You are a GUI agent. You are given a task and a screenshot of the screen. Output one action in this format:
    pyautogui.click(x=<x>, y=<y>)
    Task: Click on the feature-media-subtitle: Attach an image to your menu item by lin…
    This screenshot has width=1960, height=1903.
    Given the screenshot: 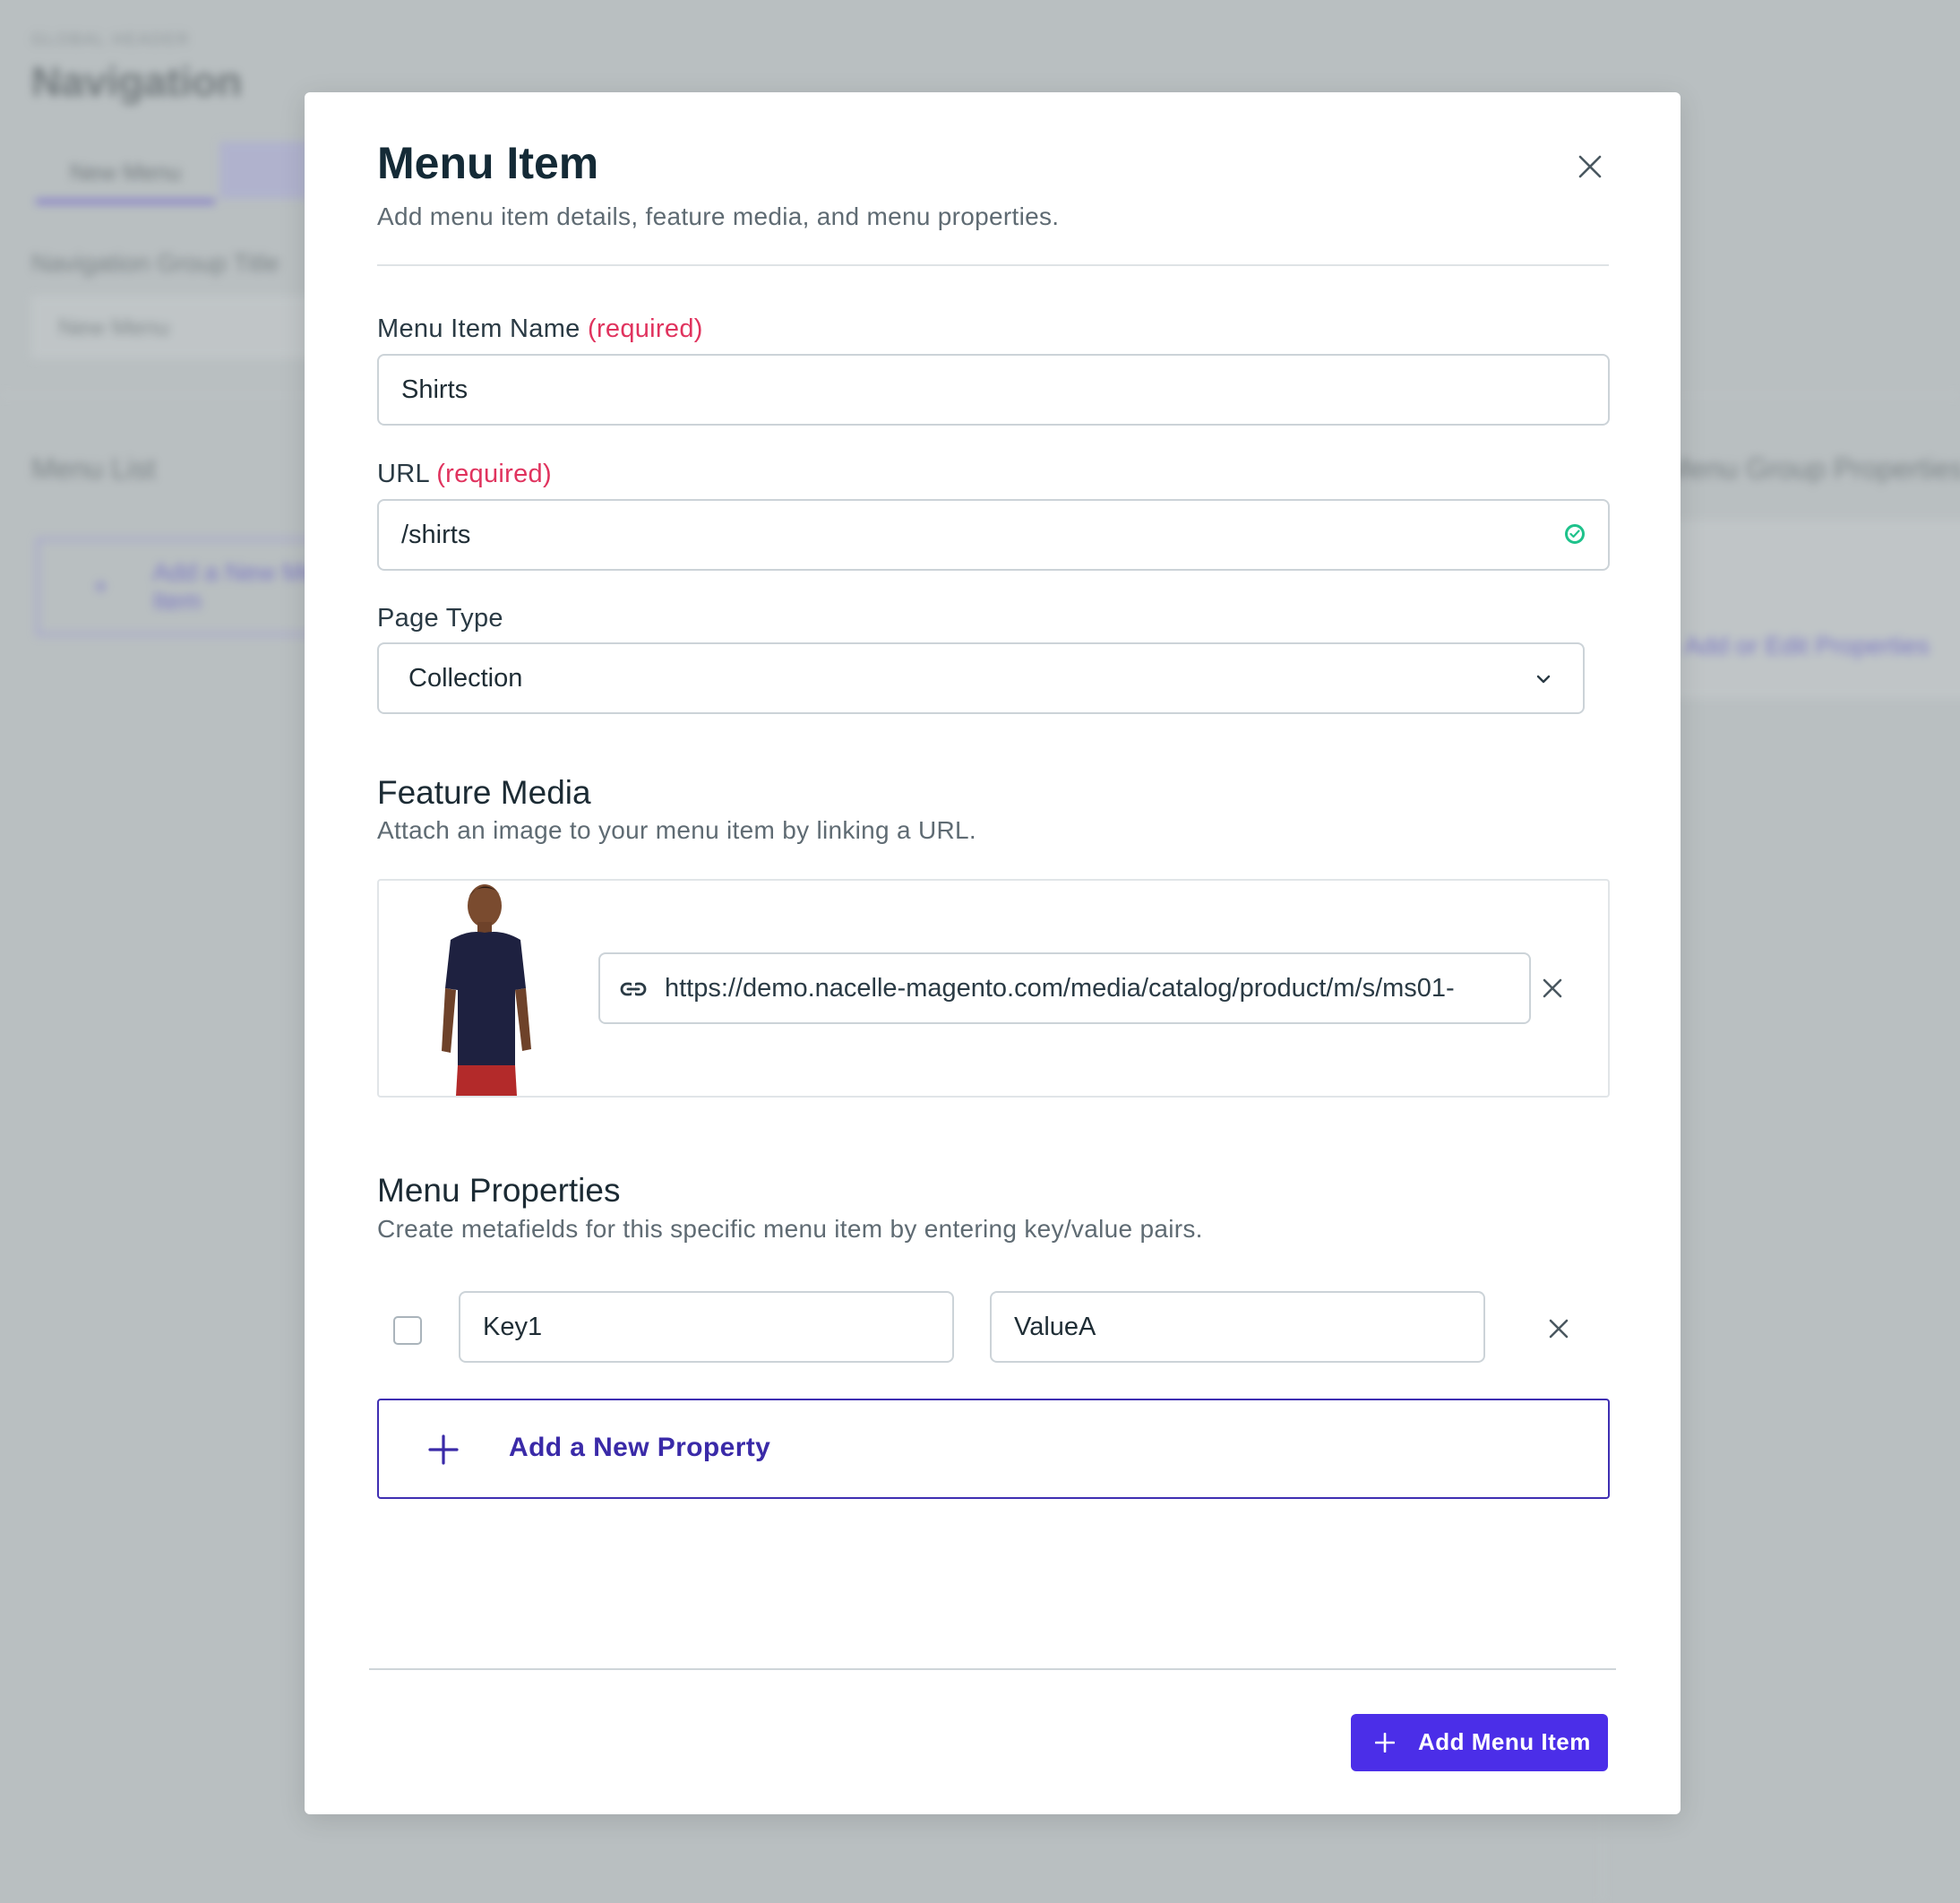 What is the action you would take?
    pyautogui.click(x=676, y=830)
    